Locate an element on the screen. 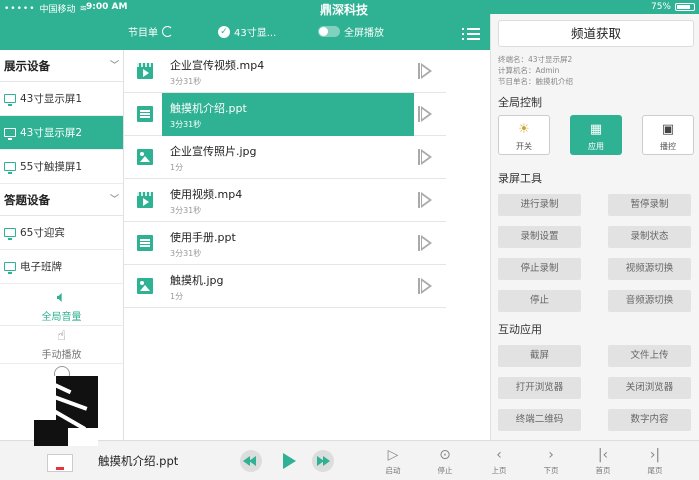 The height and width of the screenshot is (480, 699). app-title: 鼎深科技 is located at coordinates (344, 10).